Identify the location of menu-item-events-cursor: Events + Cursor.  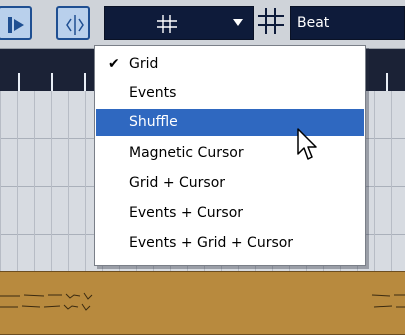
(230, 213).